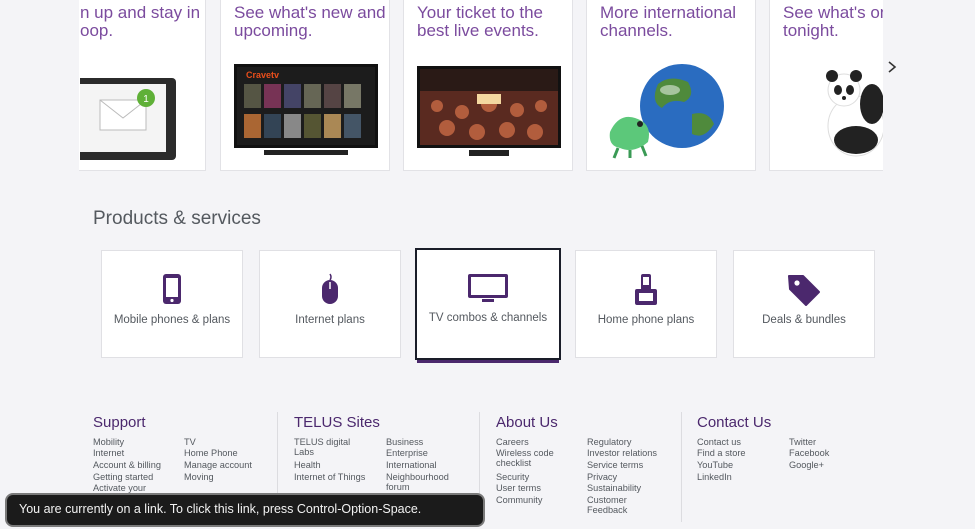 This screenshot has width=975, height=529. What do you see at coordinates (892, 69) in the screenshot?
I see `chevron-right-icon` at bounding box center [892, 69].